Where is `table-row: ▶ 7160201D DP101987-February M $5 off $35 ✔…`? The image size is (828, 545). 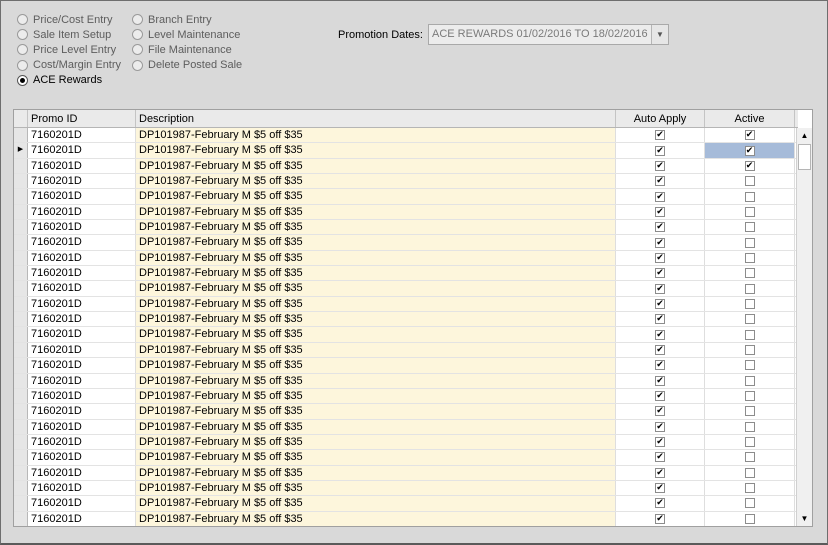 table-row: ▶ 7160201D DP101987-February M $5 off $35 ✔… is located at coordinates (406, 151).